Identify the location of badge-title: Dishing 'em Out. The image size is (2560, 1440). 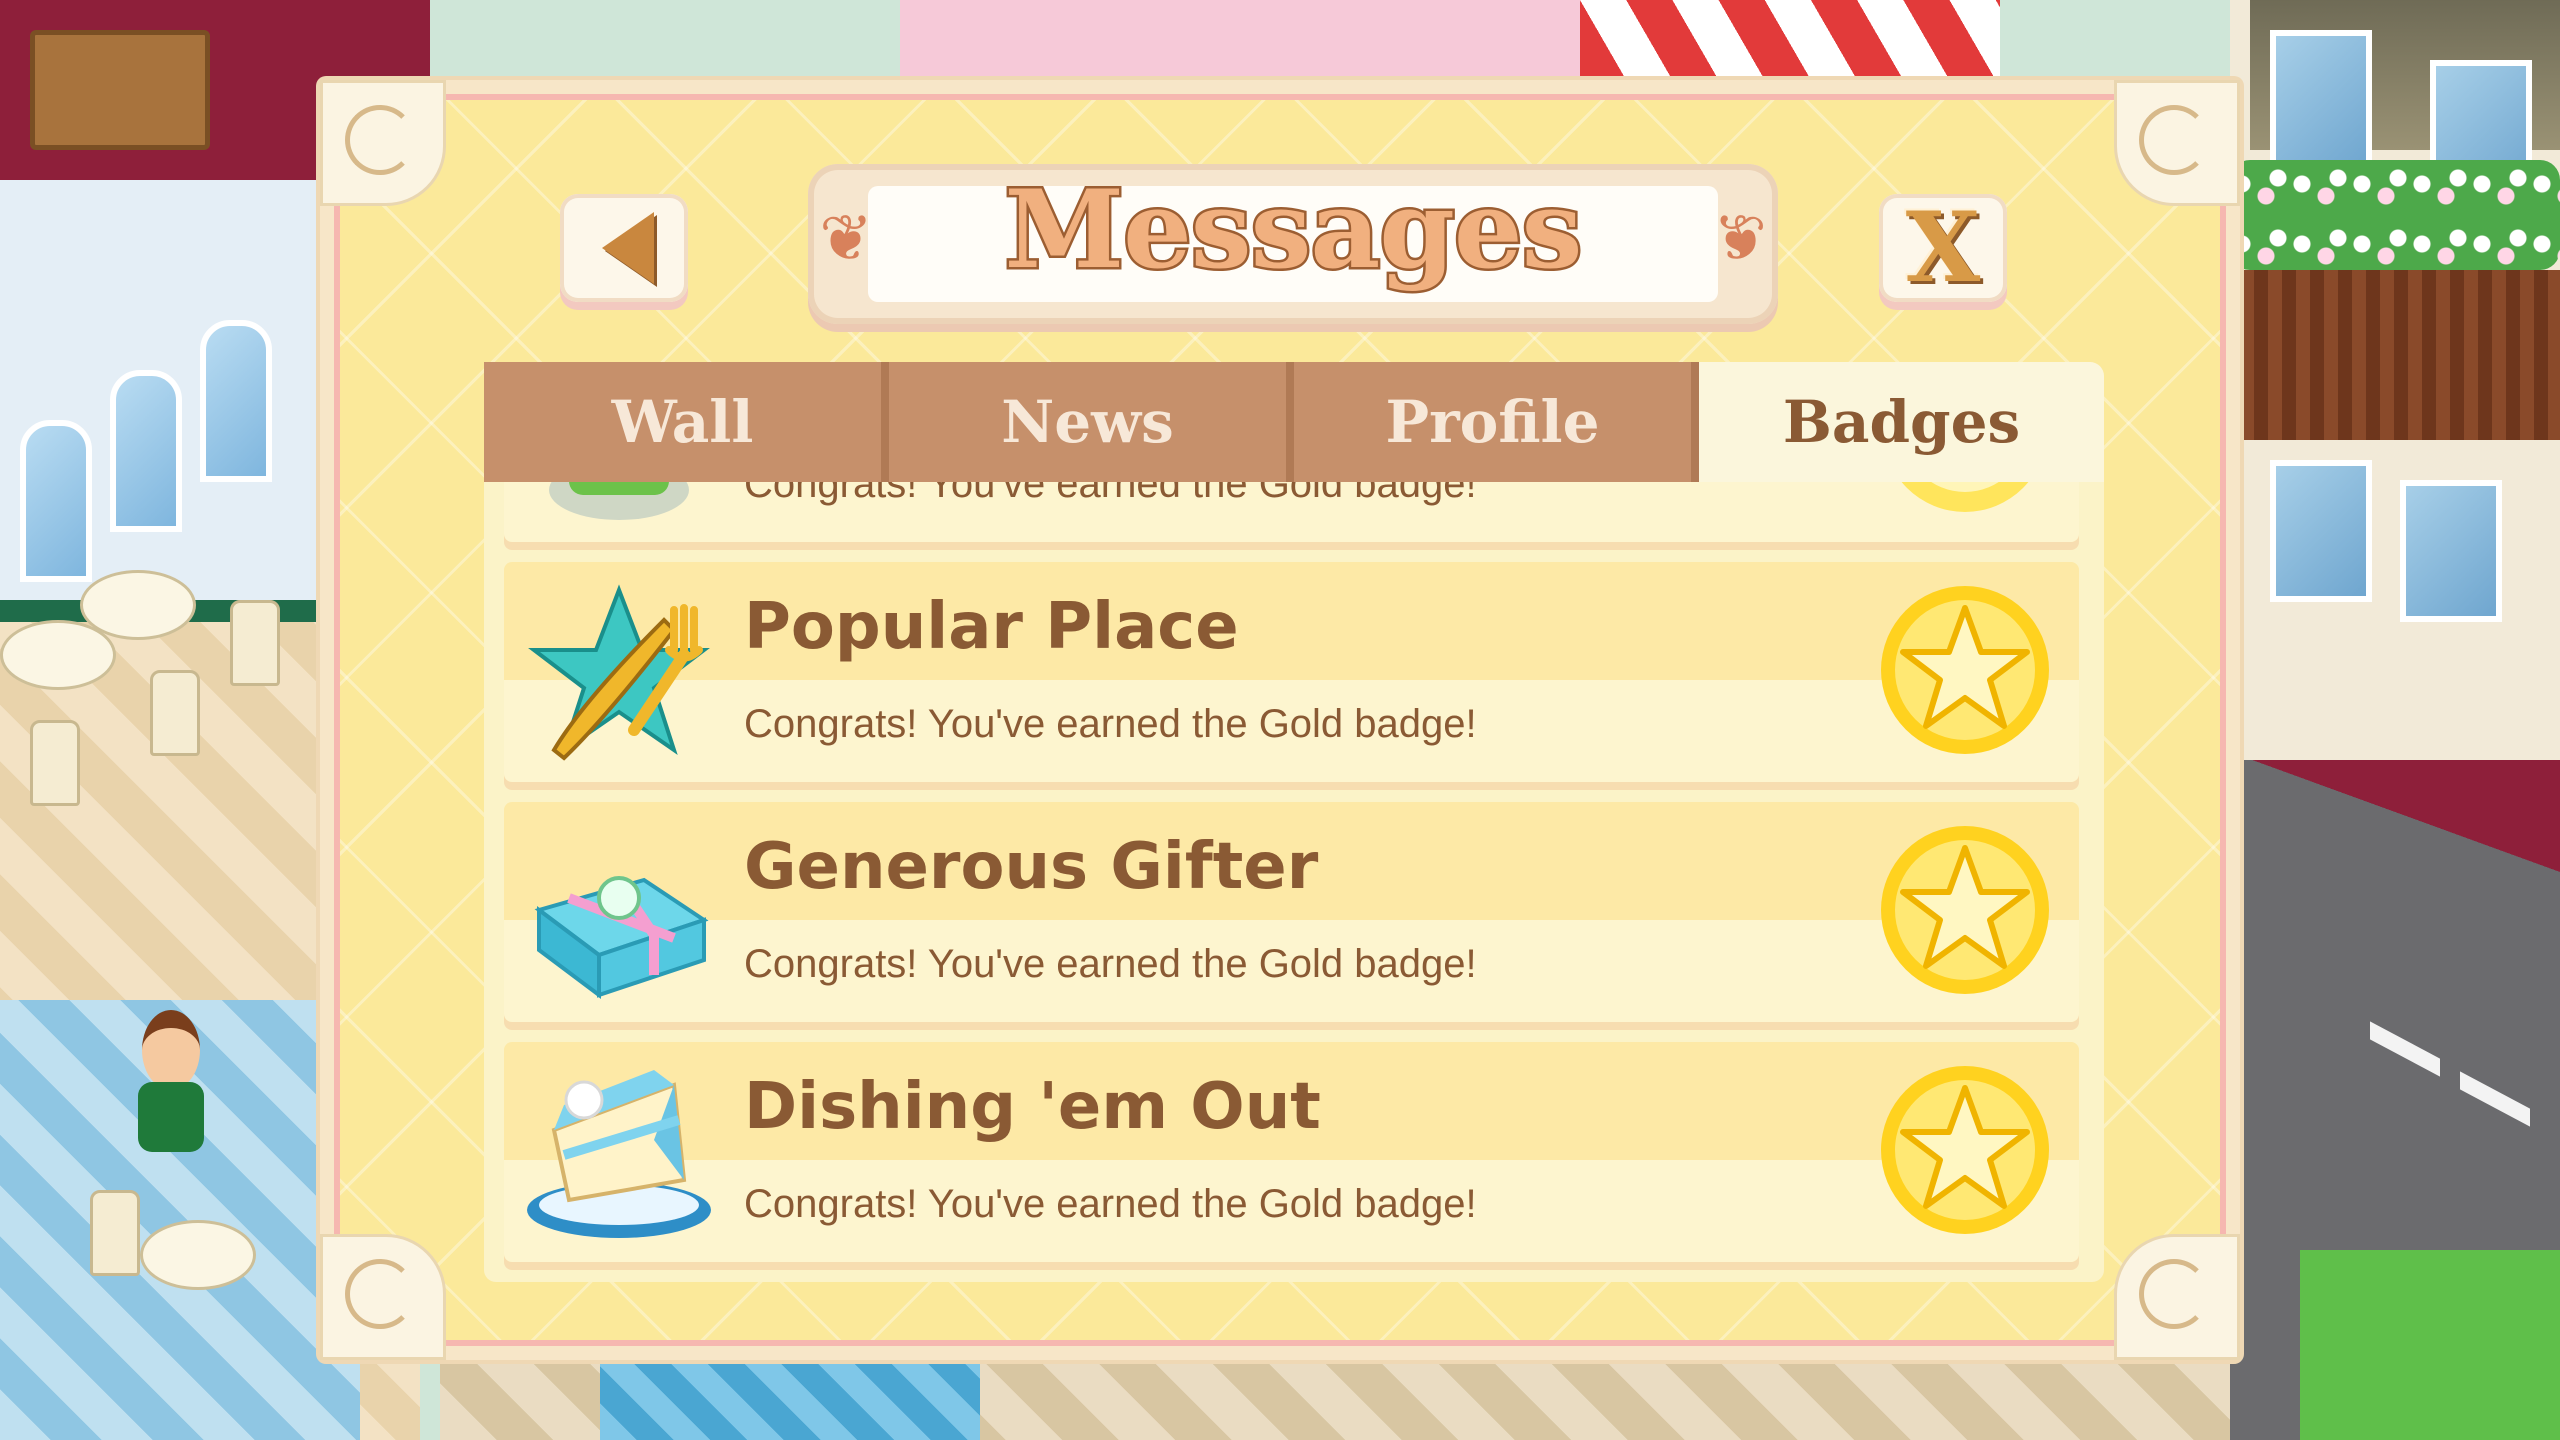
(1032, 1107).